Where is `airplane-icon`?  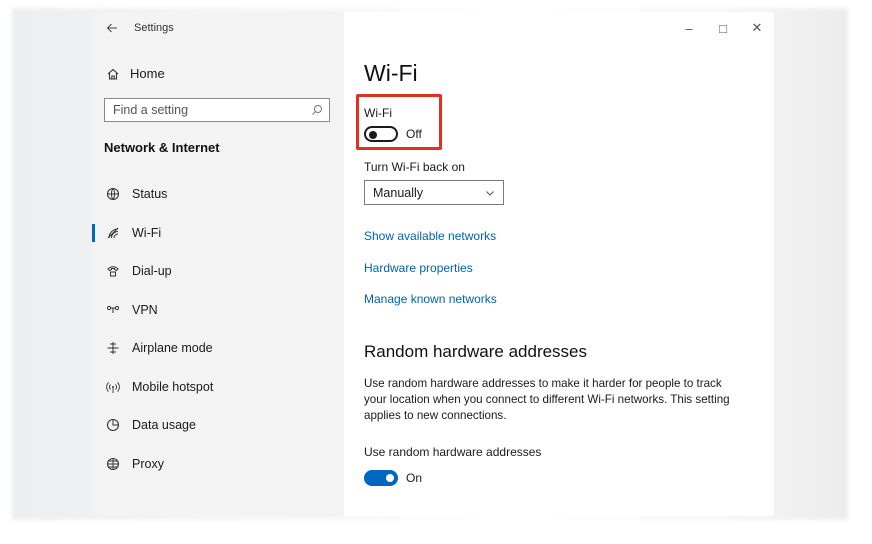 airplane-icon is located at coordinates (113, 348).